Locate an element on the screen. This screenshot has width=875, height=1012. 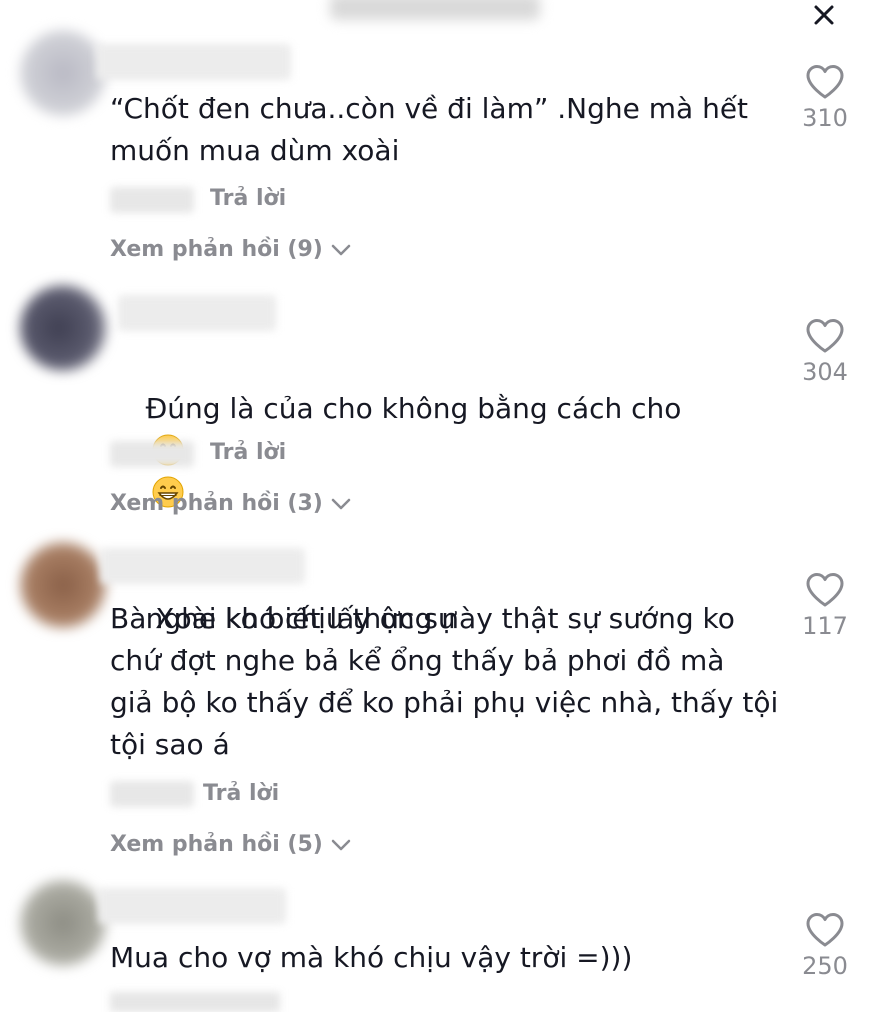
close-button is located at coordinates (824, 15).